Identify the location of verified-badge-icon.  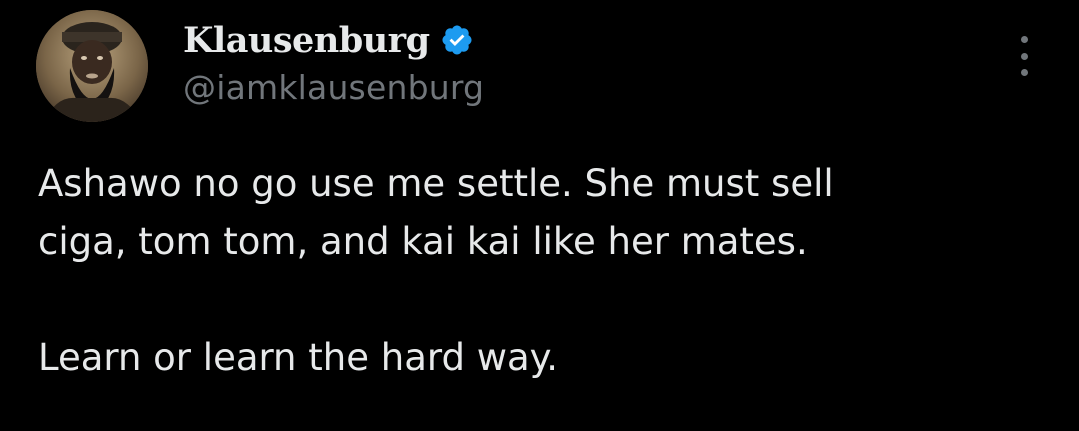
(457, 40).